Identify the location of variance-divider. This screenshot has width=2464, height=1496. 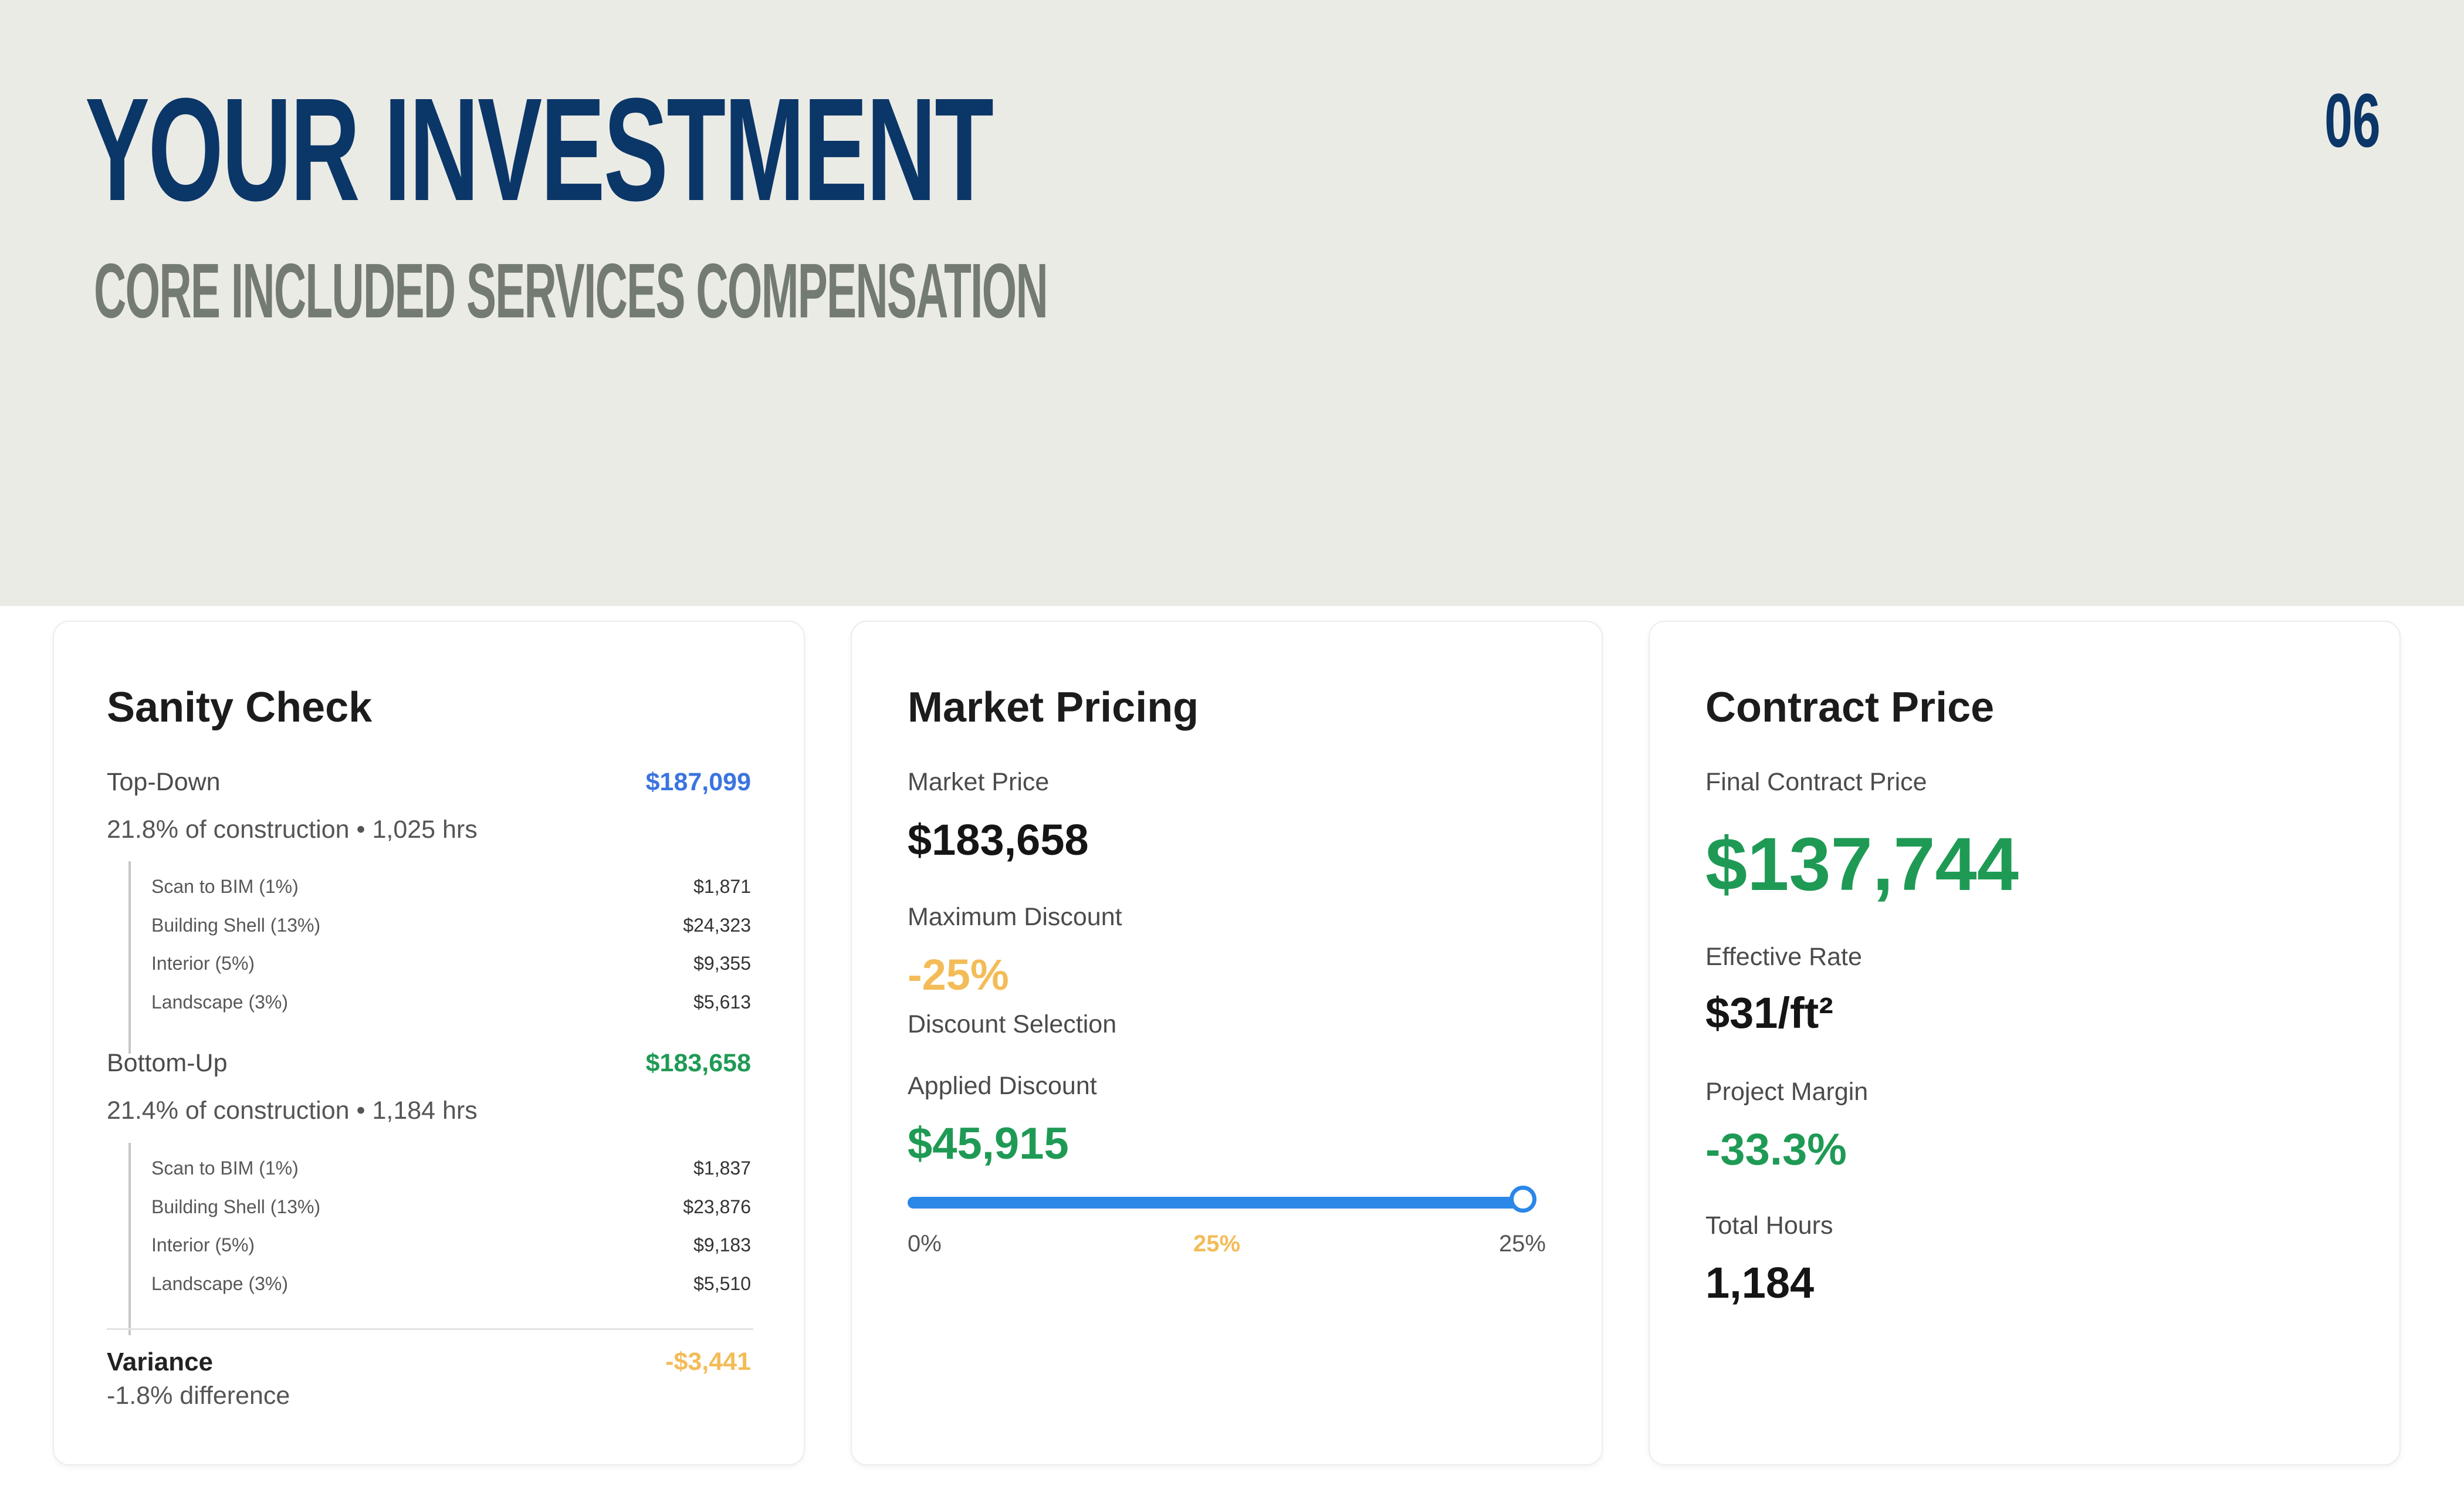
(430, 1329).